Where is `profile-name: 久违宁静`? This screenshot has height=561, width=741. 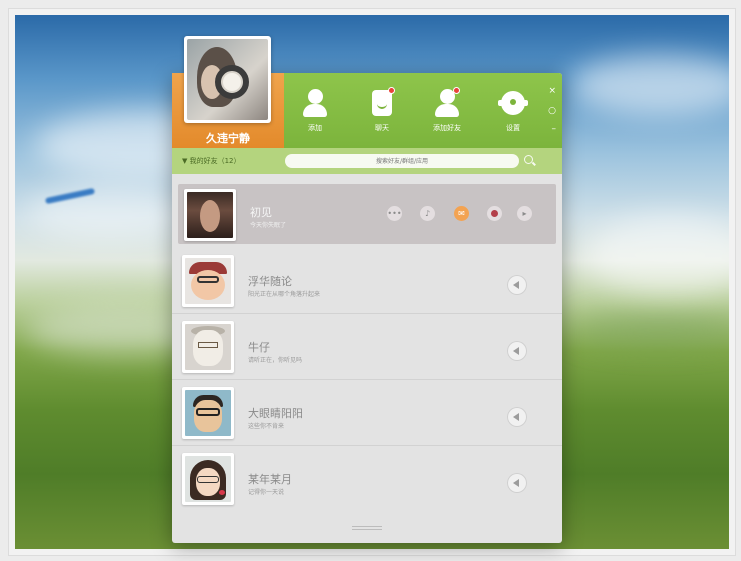
profile-name: 久违宁静 is located at coordinates (228, 138).